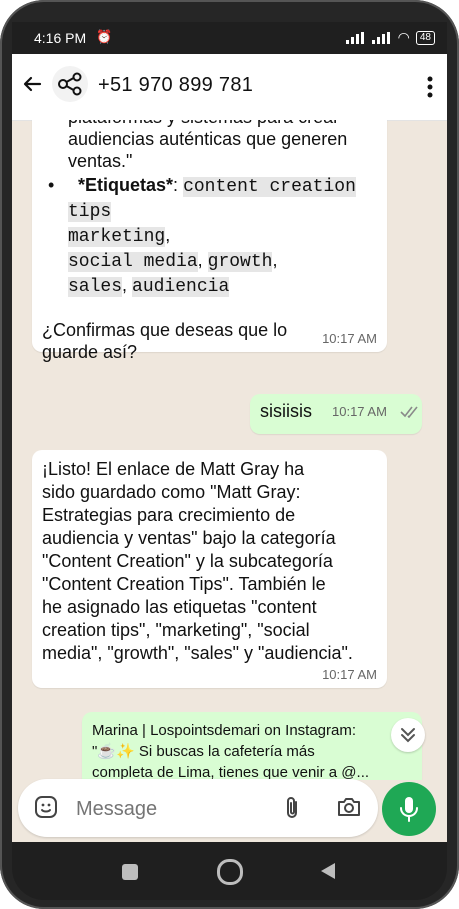  What do you see at coordinates (222, 124) in the screenshot?
I see `msg1-line1: plataformas y sistemas para crear` at bounding box center [222, 124].